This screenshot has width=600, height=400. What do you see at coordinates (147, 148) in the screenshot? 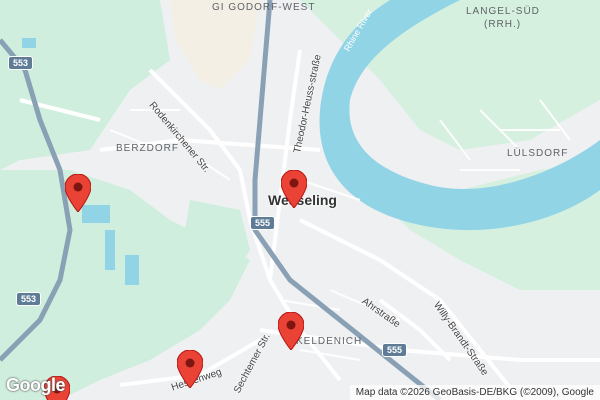
I see `place-label-berzdorf: BERZDORF` at bounding box center [147, 148].